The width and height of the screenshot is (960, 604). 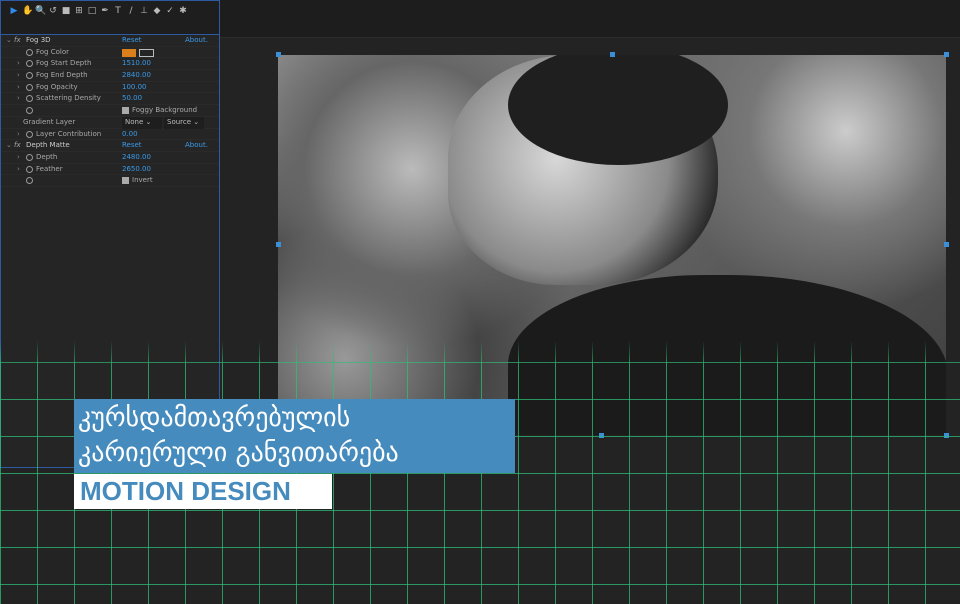 What do you see at coordinates (136, 158) in the screenshot?
I see `prop-value: 2480.00` at bounding box center [136, 158].